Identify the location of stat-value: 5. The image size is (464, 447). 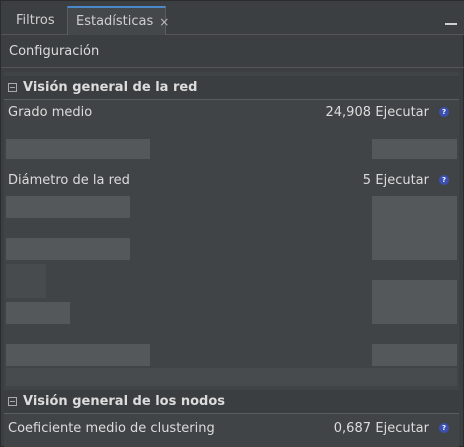
(366, 180).